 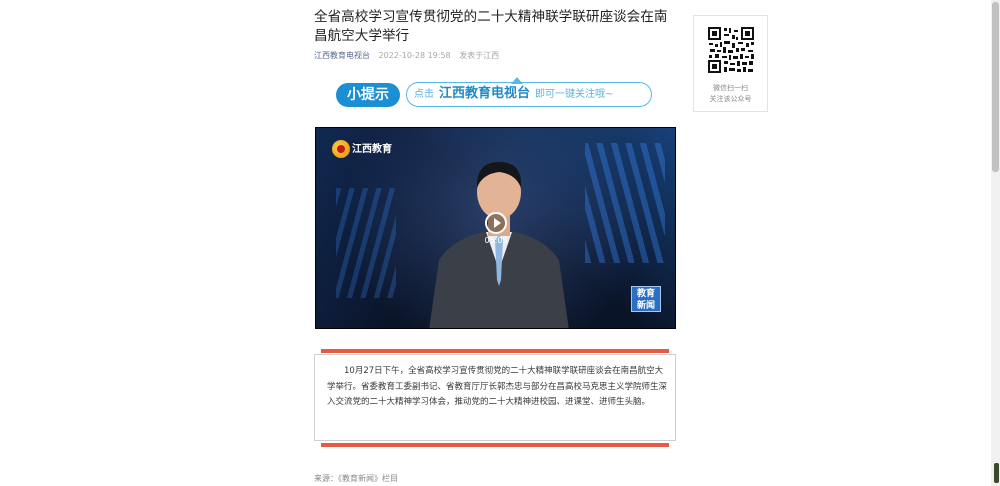 I want to click on floating-widget-icon, so click(x=996, y=473).